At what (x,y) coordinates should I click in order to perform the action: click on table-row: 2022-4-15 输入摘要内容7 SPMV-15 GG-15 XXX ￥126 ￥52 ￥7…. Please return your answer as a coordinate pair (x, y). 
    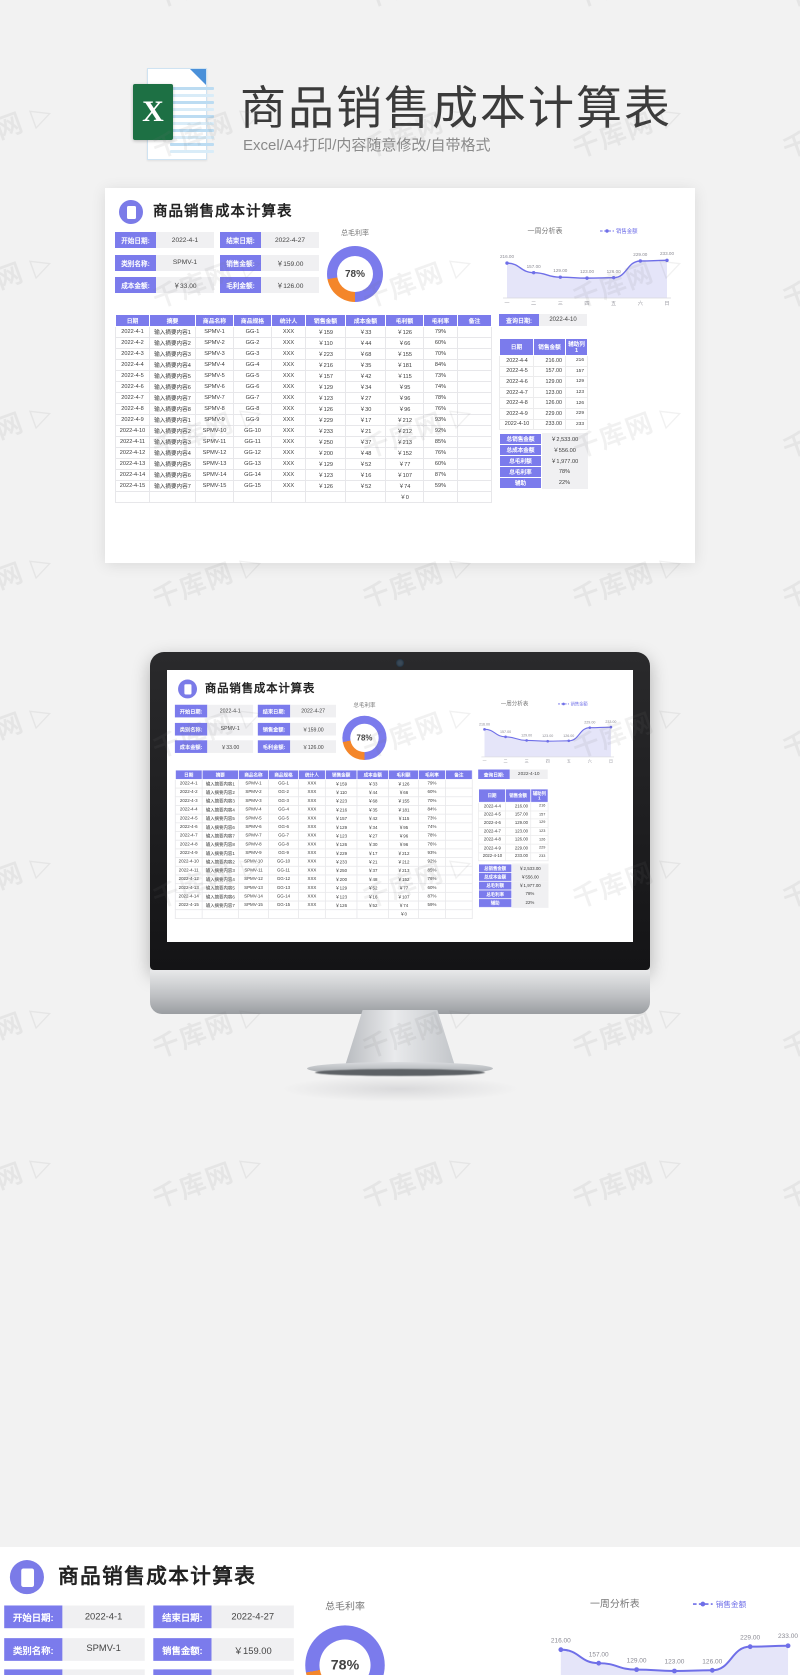
    Looking at the image, I should click on (303, 486).